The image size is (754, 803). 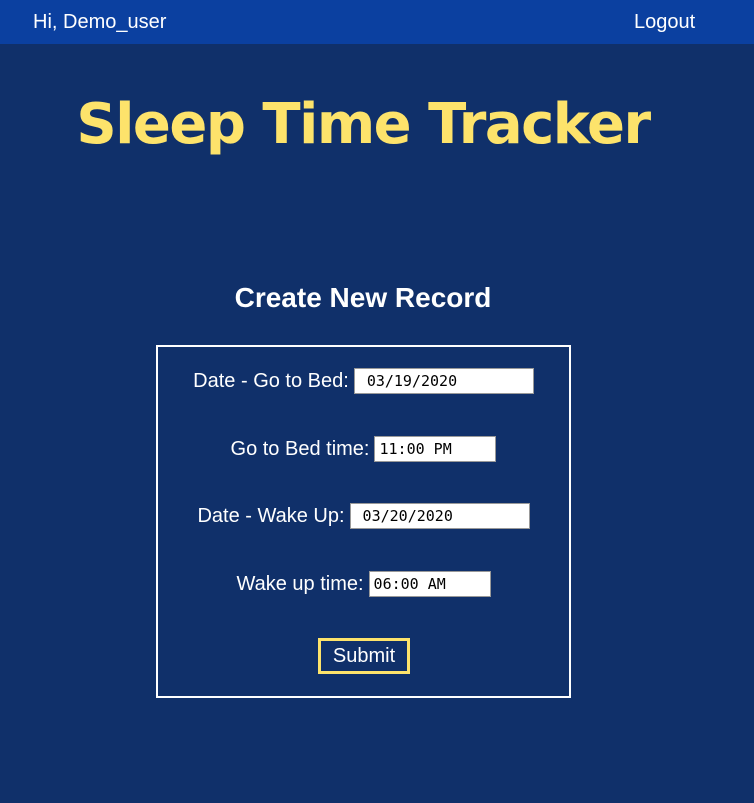 I want to click on user-greeting: Hi, Demo_user, so click(x=100, y=22).